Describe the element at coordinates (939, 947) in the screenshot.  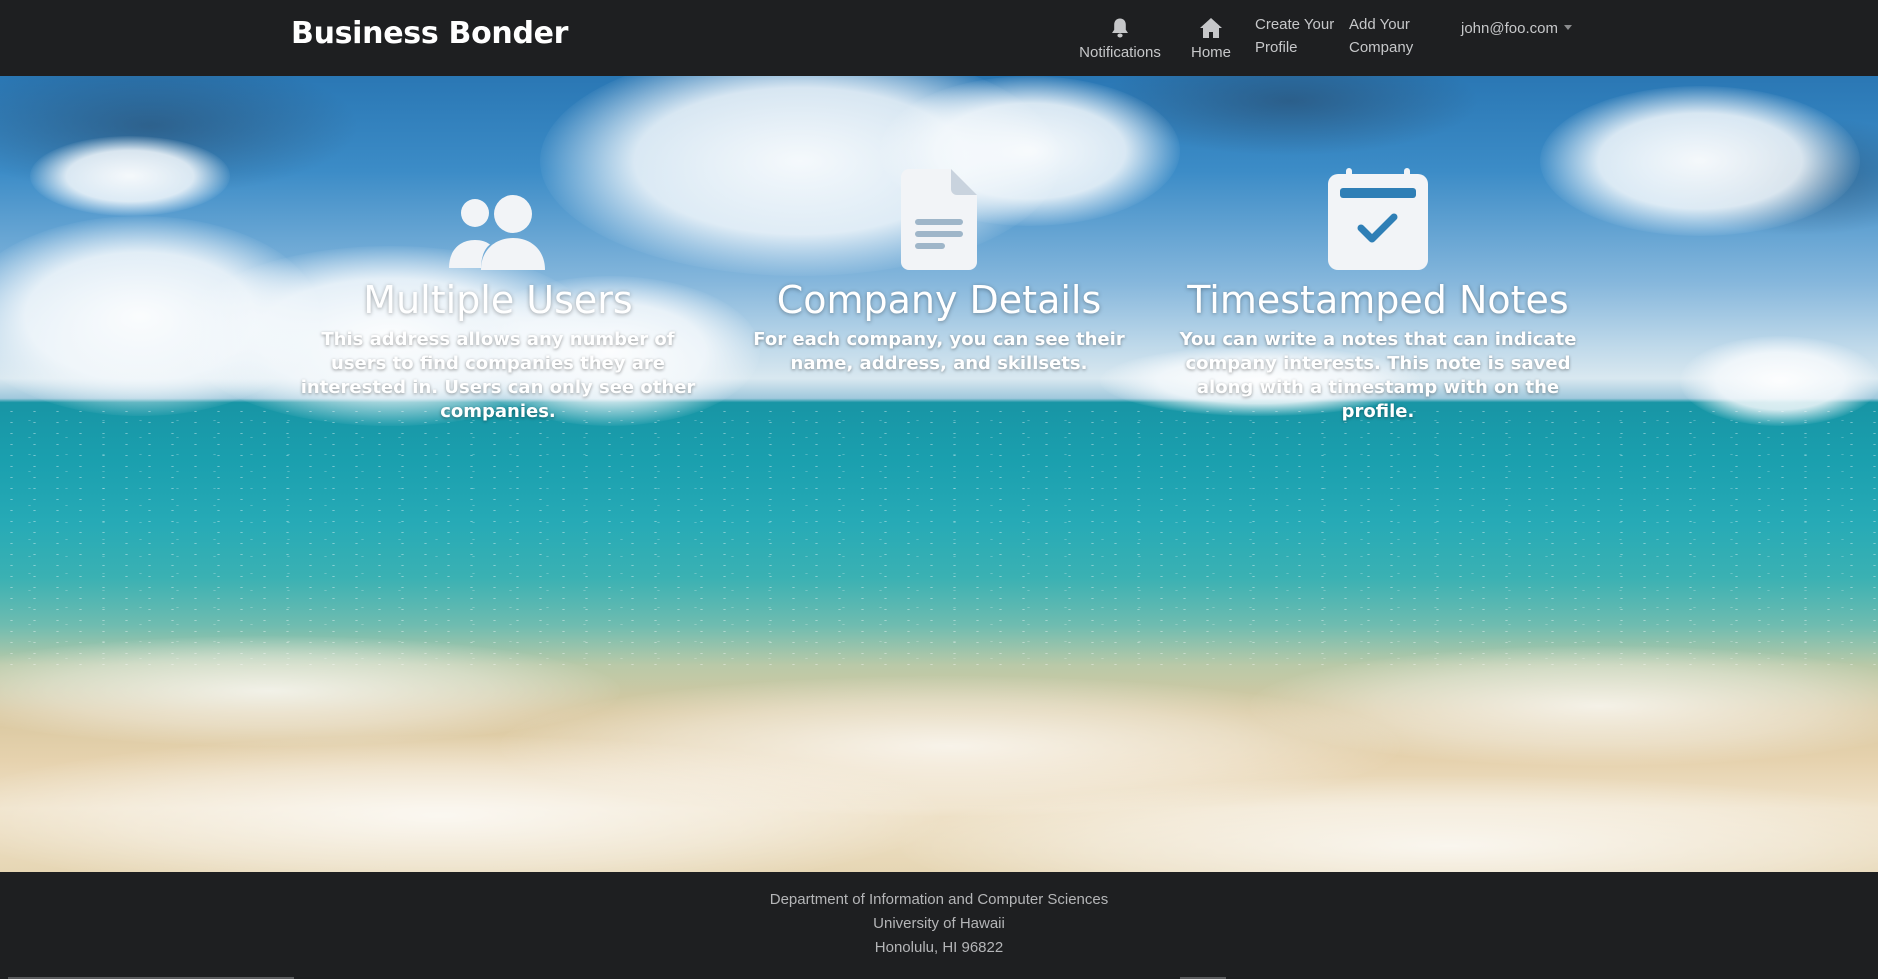
I see `footer-address: Honolulu, HI 96822` at that location.